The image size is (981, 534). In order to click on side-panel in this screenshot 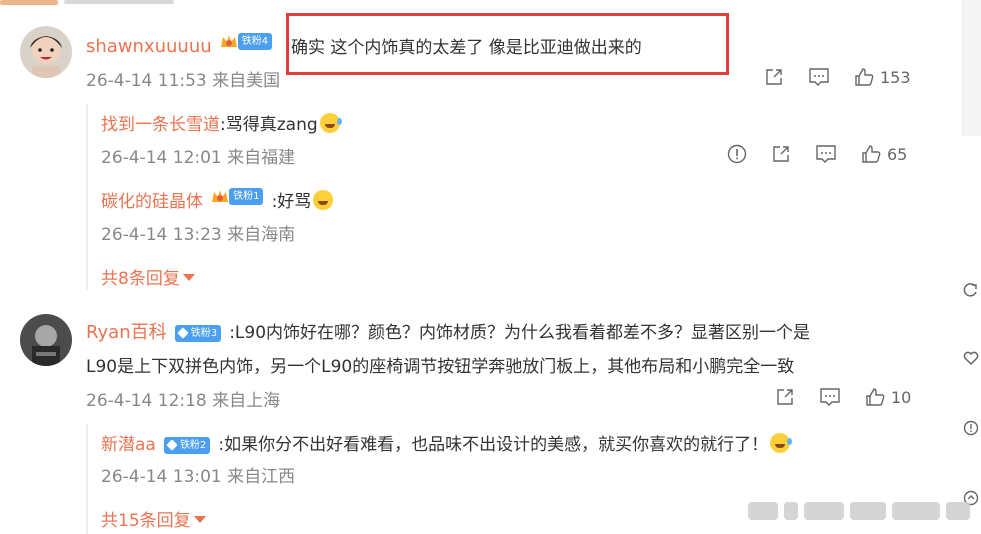, I will do `click(971, 68)`.